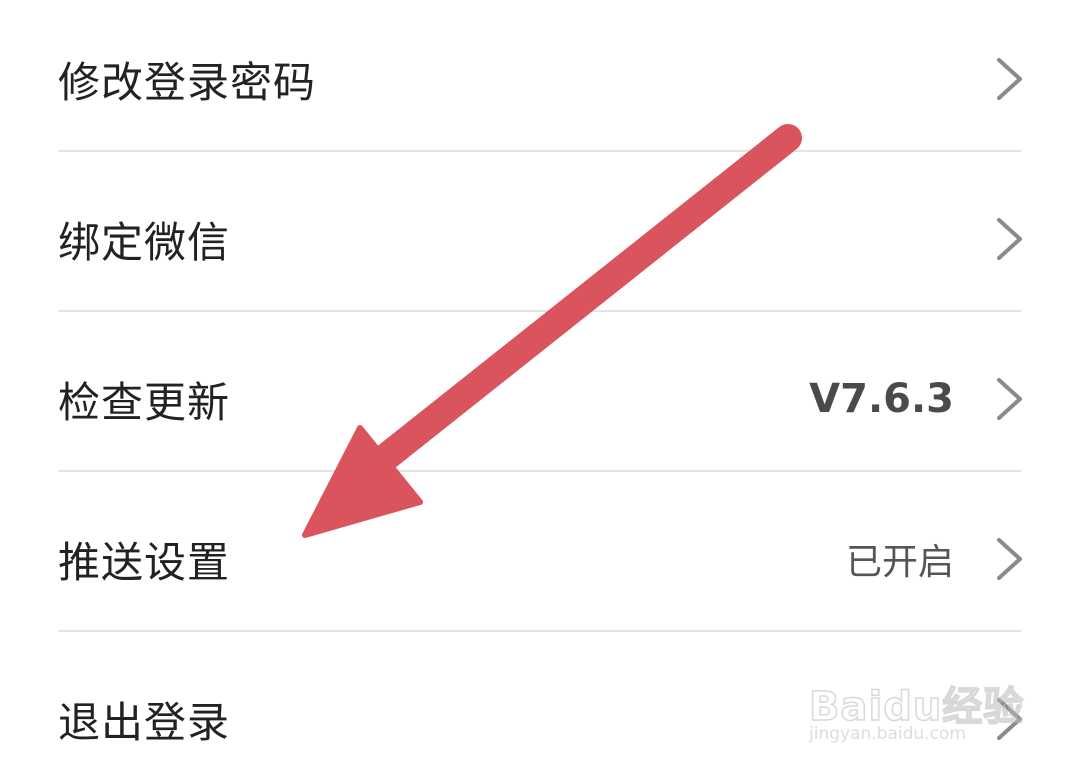 This screenshot has width=1076, height=772. Describe the element at coordinates (187, 82) in the screenshot. I see `settings-row-label: 修改登录密码` at that location.